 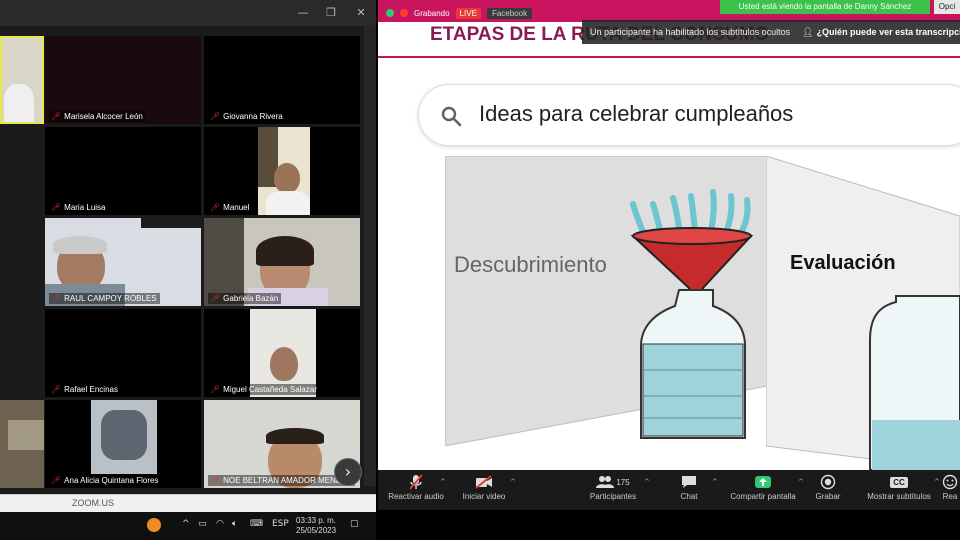 I want to click on participant-tile: 🎤︎ Rafael Encinas, so click(x=123, y=353).